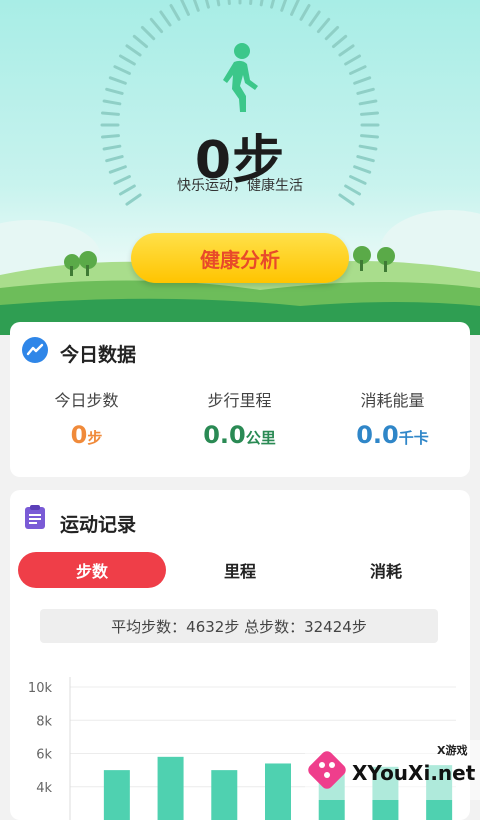  Describe the element at coordinates (35, 517) in the screenshot. I see `clipboard-icon` at that location.